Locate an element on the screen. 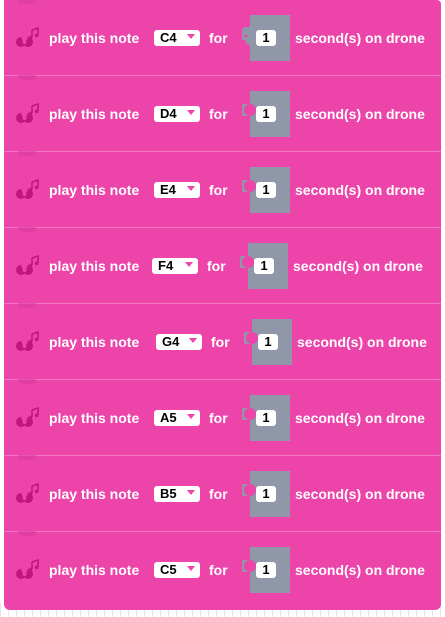 The image size is (445, 617). note-value: C4 is located at coordinates (168, 37).